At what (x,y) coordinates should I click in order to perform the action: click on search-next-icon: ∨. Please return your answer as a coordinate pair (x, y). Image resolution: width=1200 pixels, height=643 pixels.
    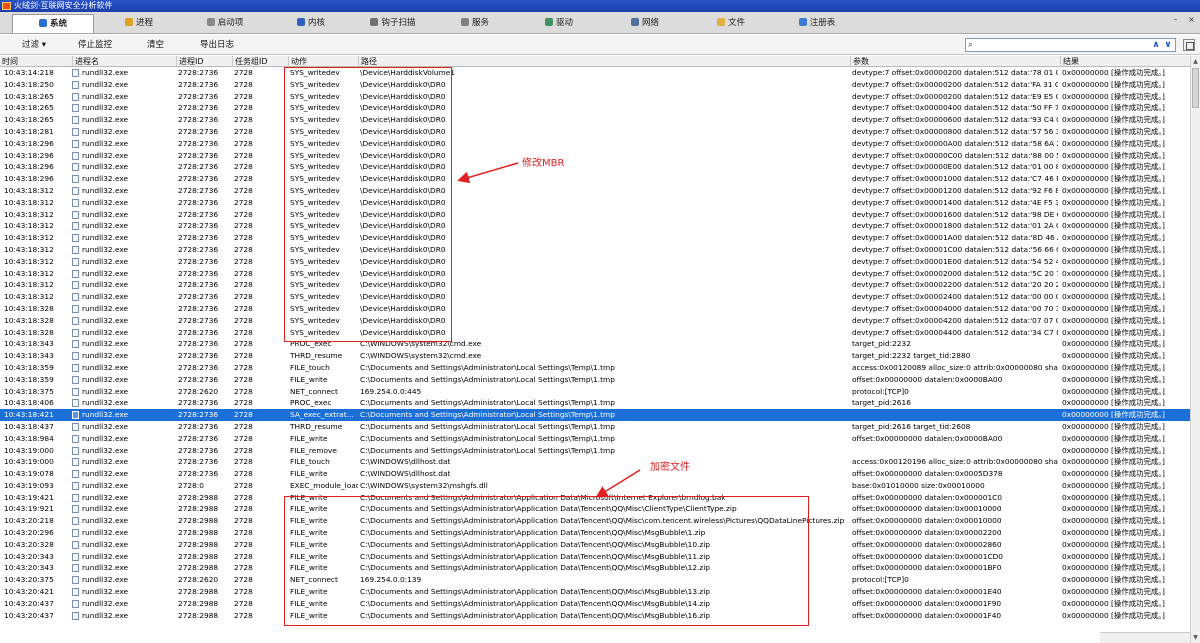
    Looking at the image, I should click on (1168, 45).